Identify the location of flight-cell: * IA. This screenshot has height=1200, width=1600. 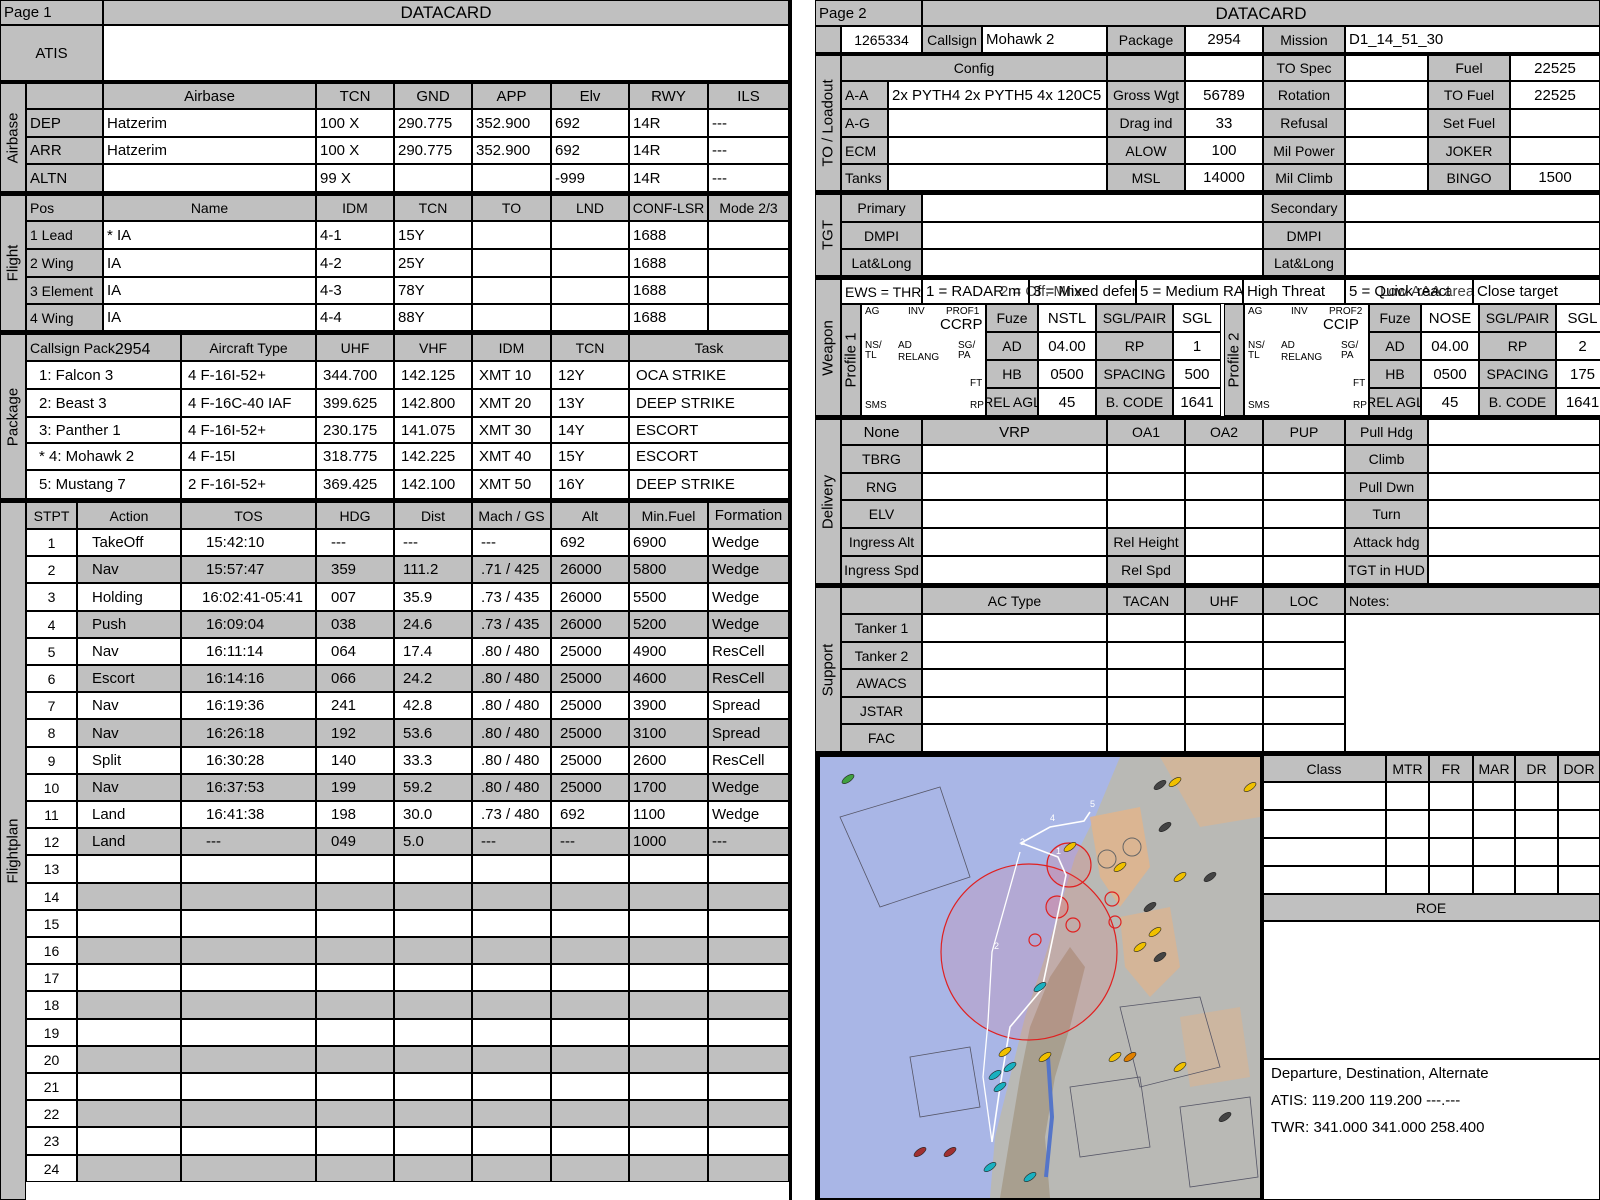
(209, 235).